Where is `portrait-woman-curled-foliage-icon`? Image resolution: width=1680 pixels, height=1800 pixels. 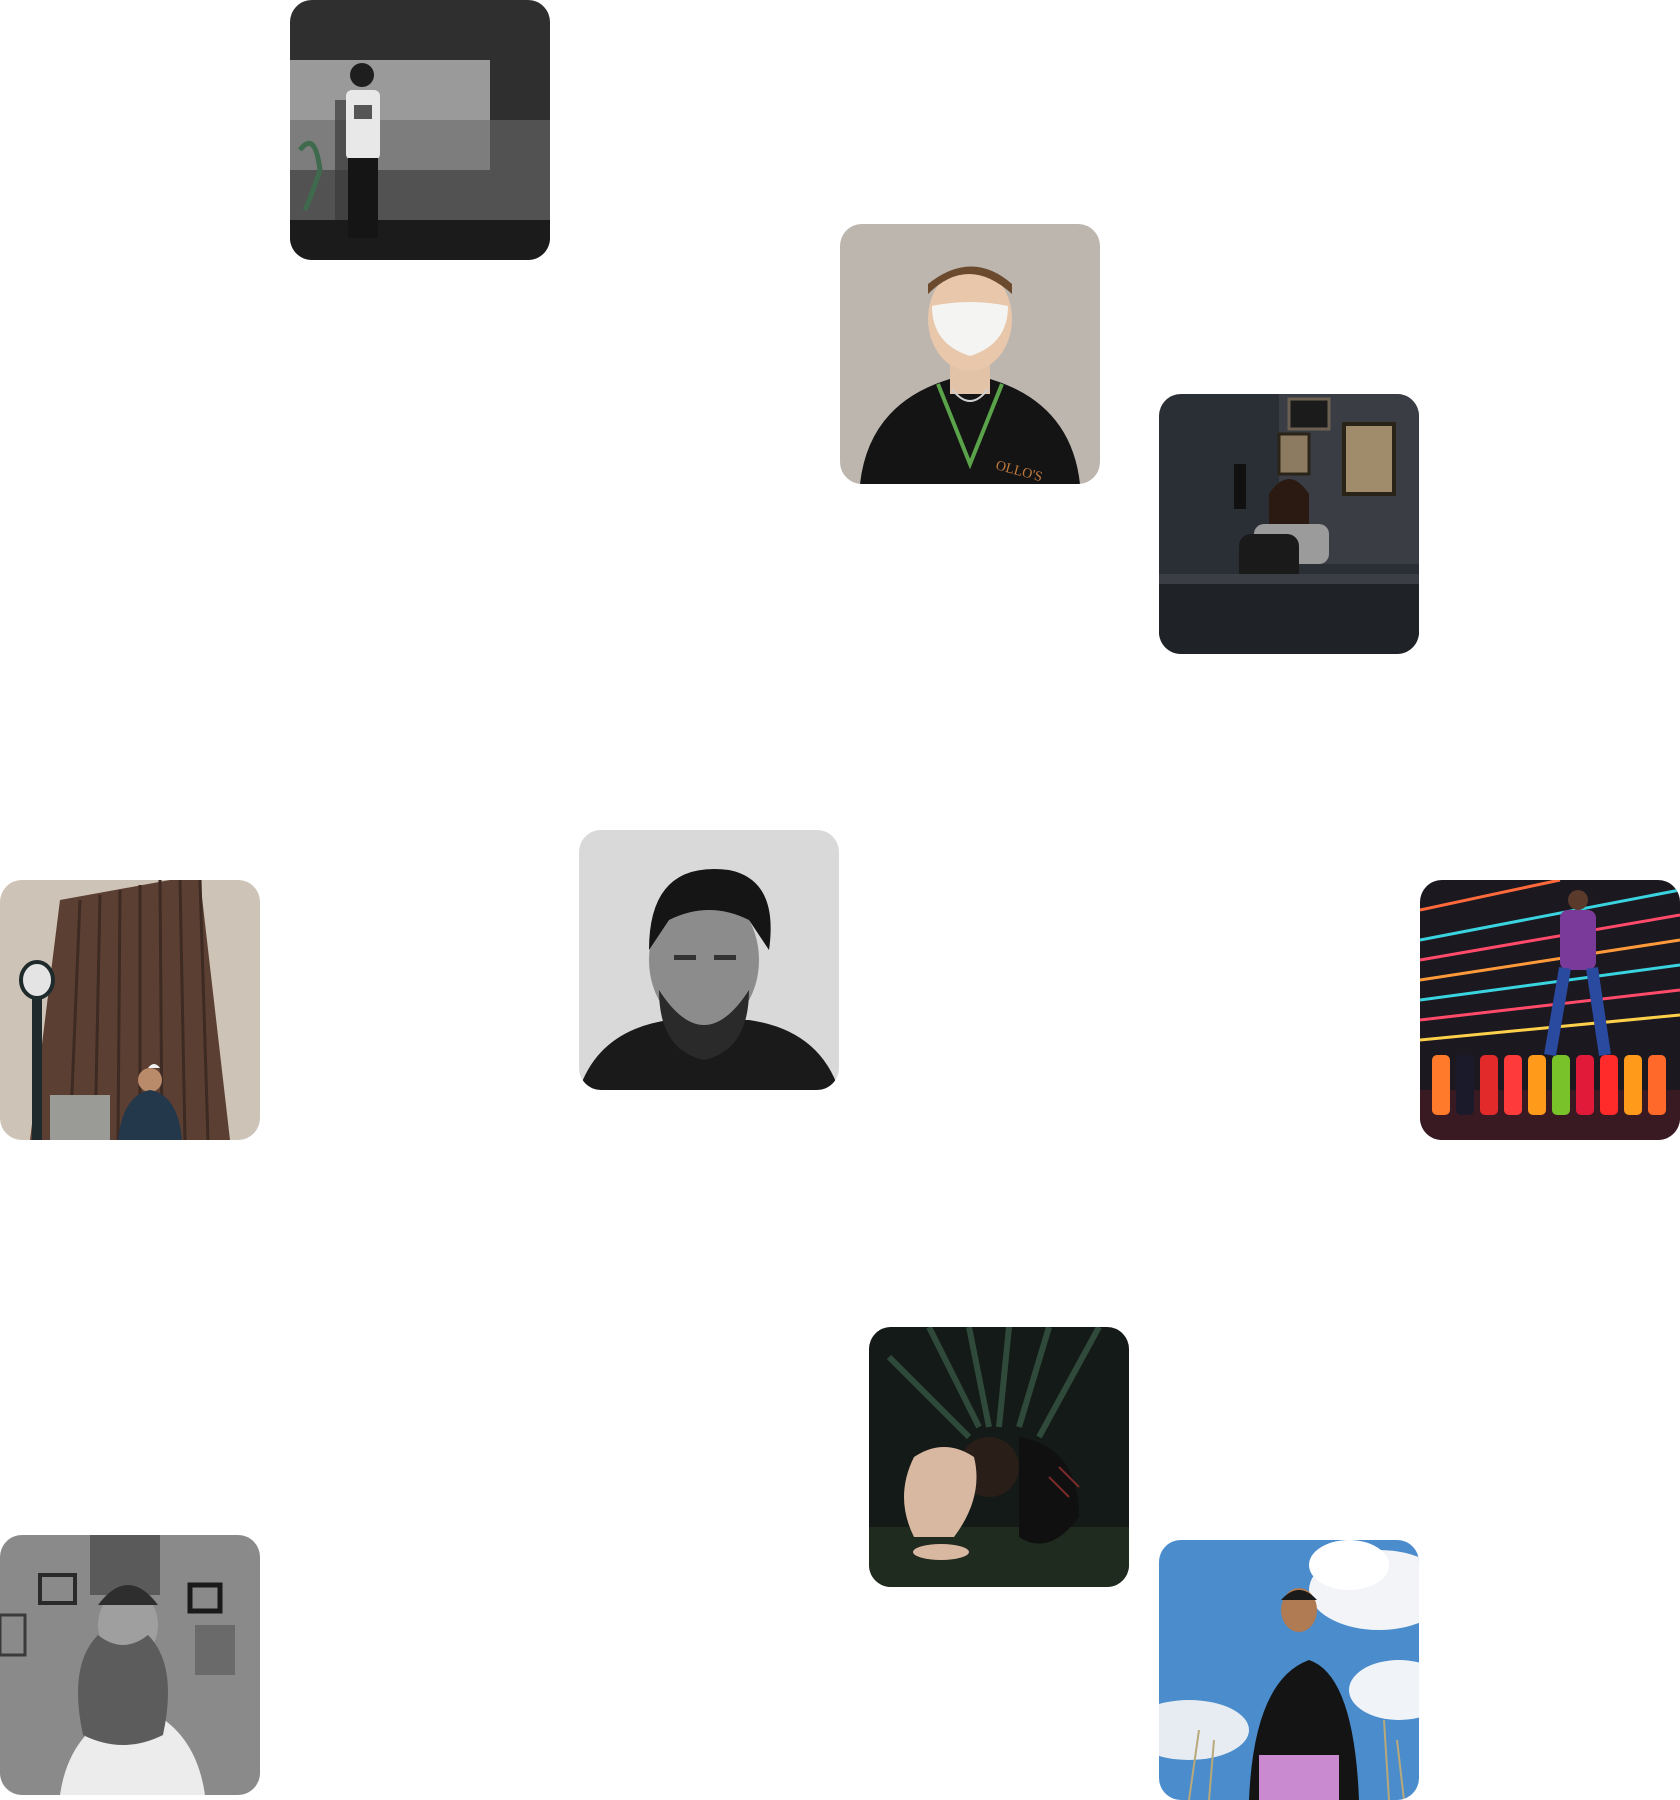
portrait-woman-curled-foliage-icon is located at coordinates (999, 1457).